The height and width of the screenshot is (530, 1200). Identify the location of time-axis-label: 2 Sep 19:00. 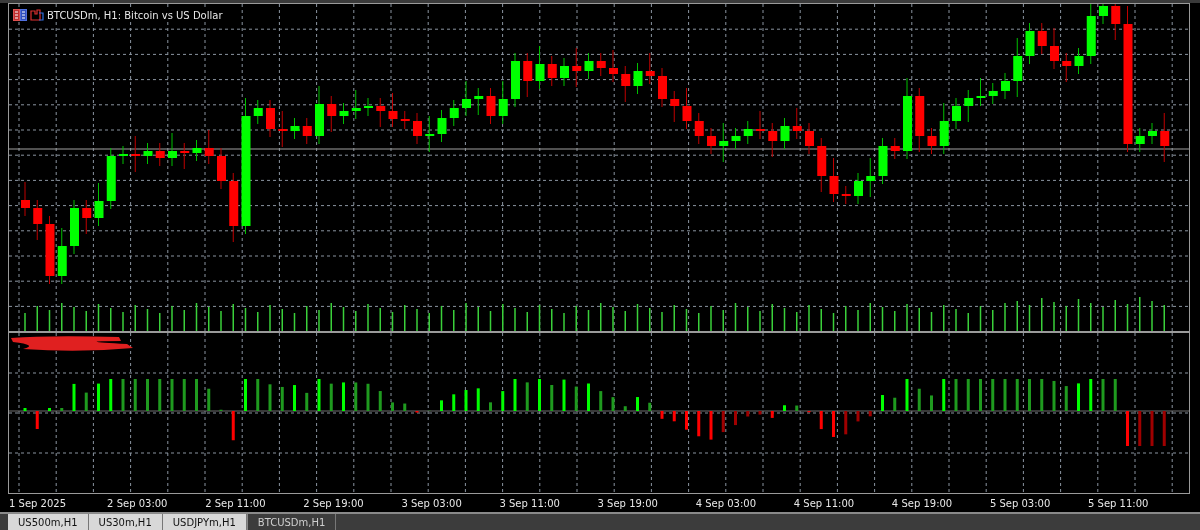
(334, 503).